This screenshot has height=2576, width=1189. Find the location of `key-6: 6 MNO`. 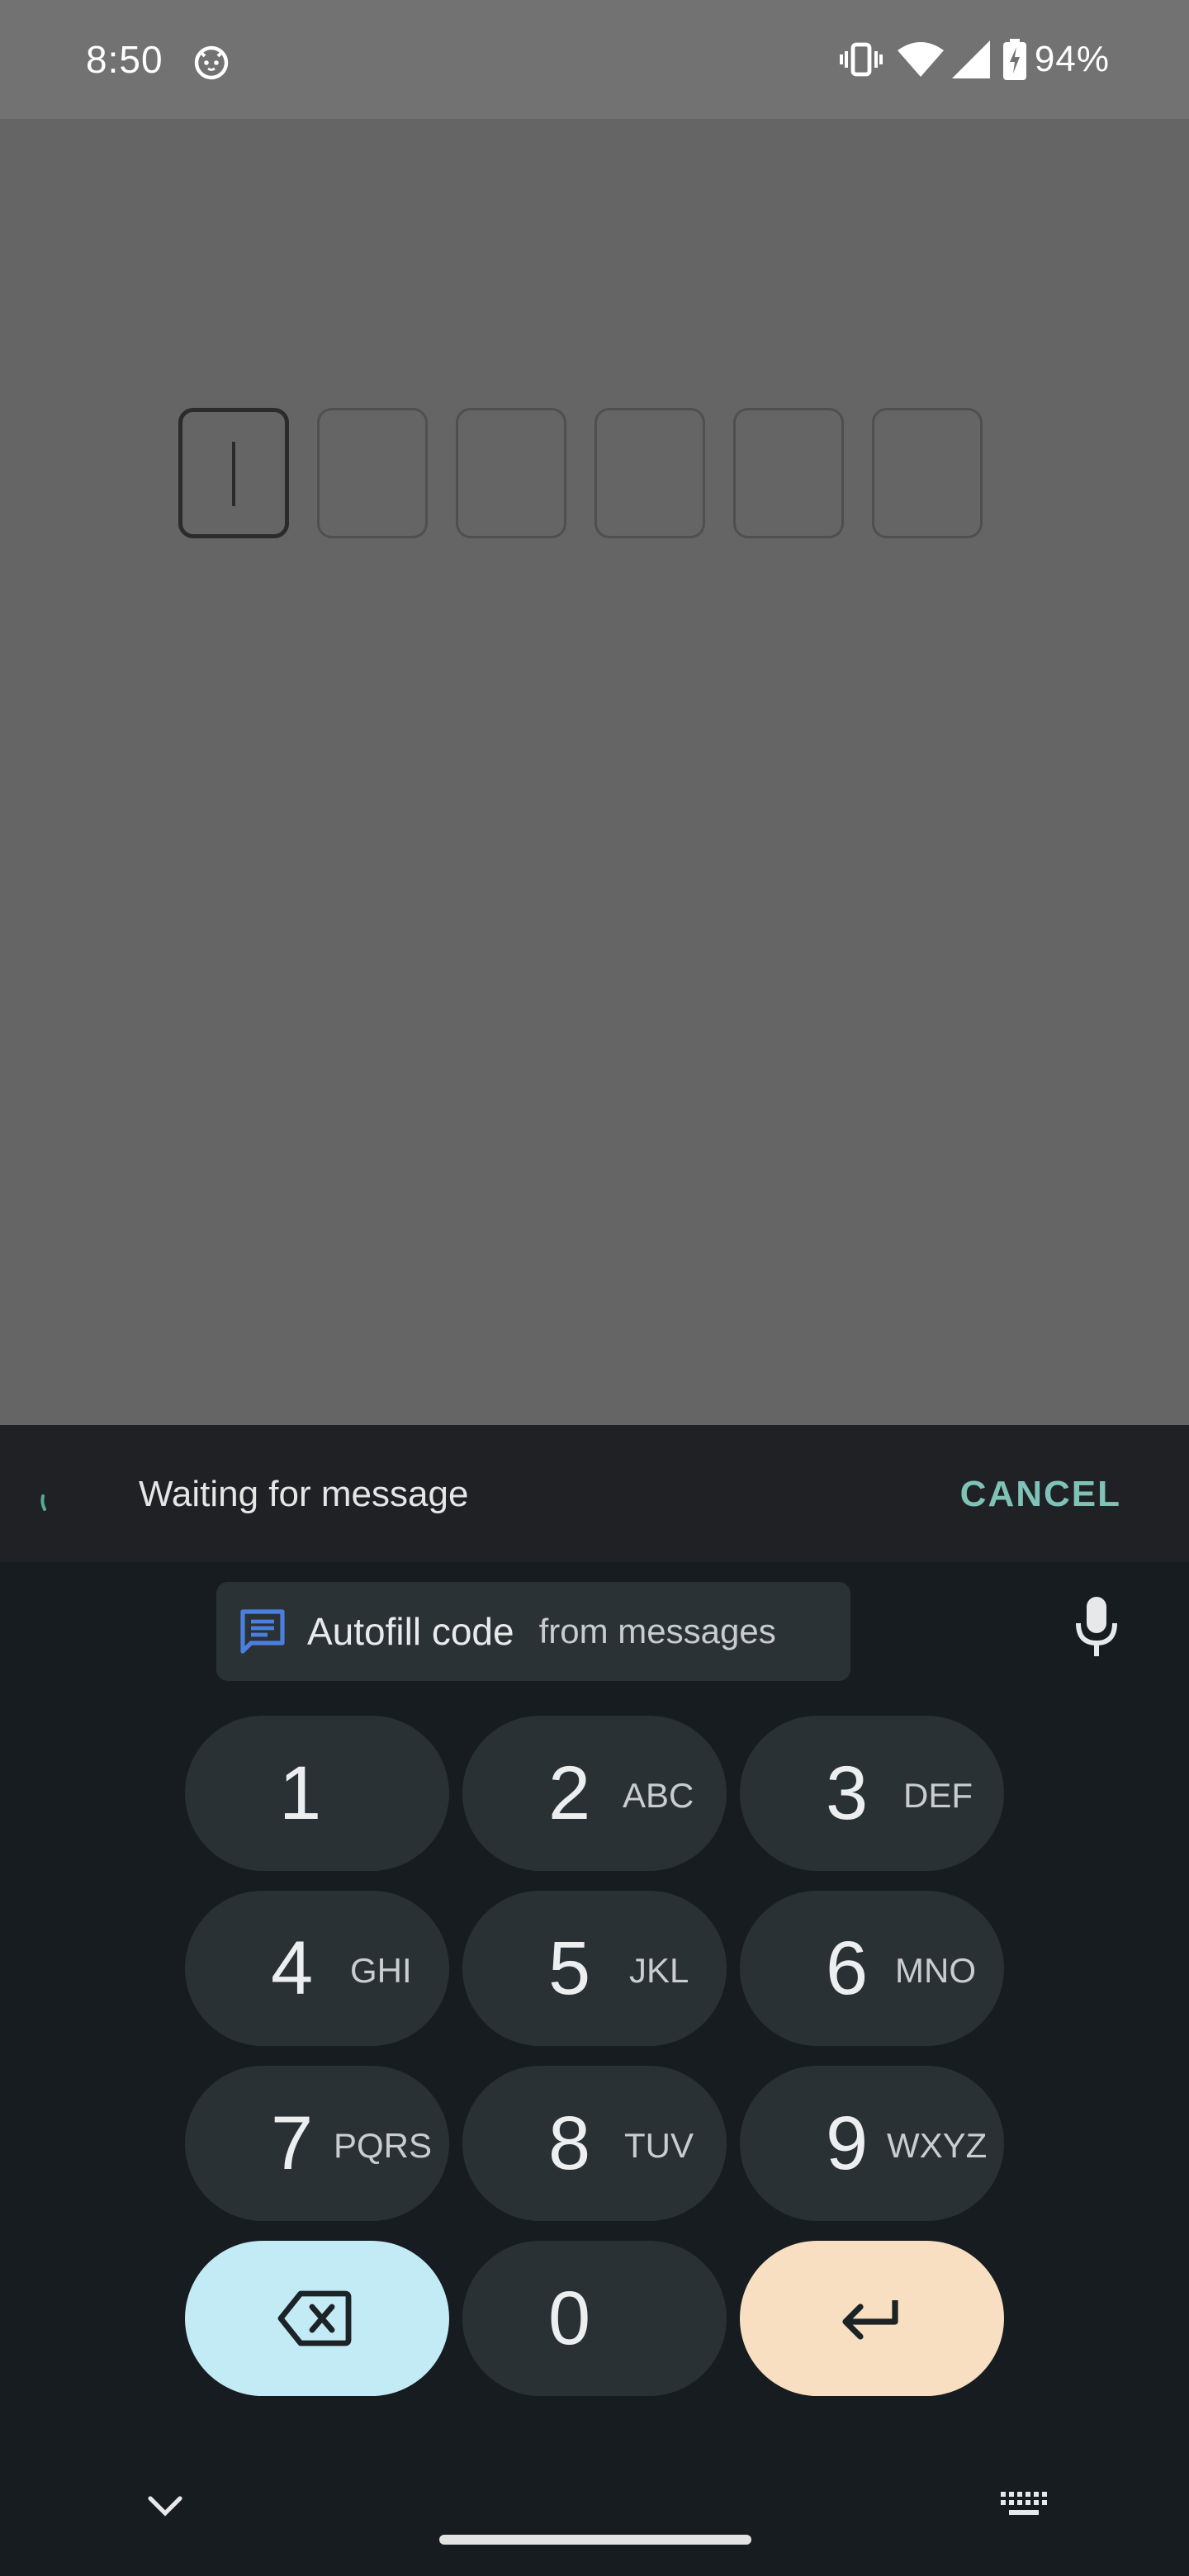

key-6: 6 MNO is located at coordinates (872, 1968).